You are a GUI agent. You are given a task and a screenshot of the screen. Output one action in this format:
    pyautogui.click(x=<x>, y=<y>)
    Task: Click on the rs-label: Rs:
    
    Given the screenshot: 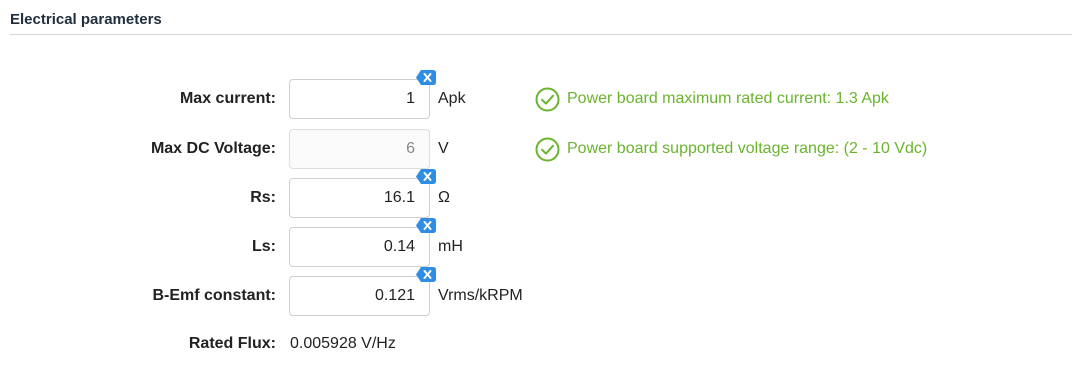 What is the action you would take?
    pyautogui.click(x=263, y=197)
    